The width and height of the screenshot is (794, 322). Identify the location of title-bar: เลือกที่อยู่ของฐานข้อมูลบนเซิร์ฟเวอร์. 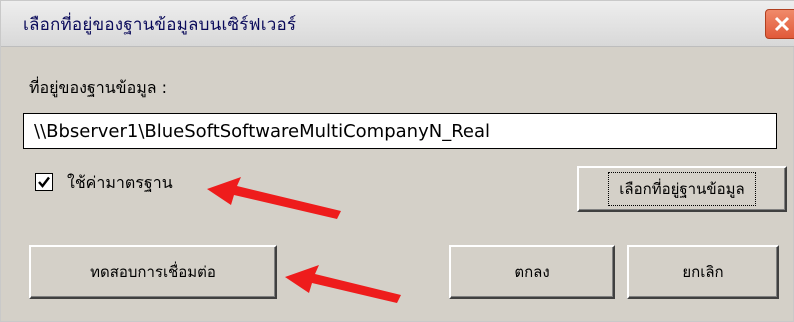
(397, 24).